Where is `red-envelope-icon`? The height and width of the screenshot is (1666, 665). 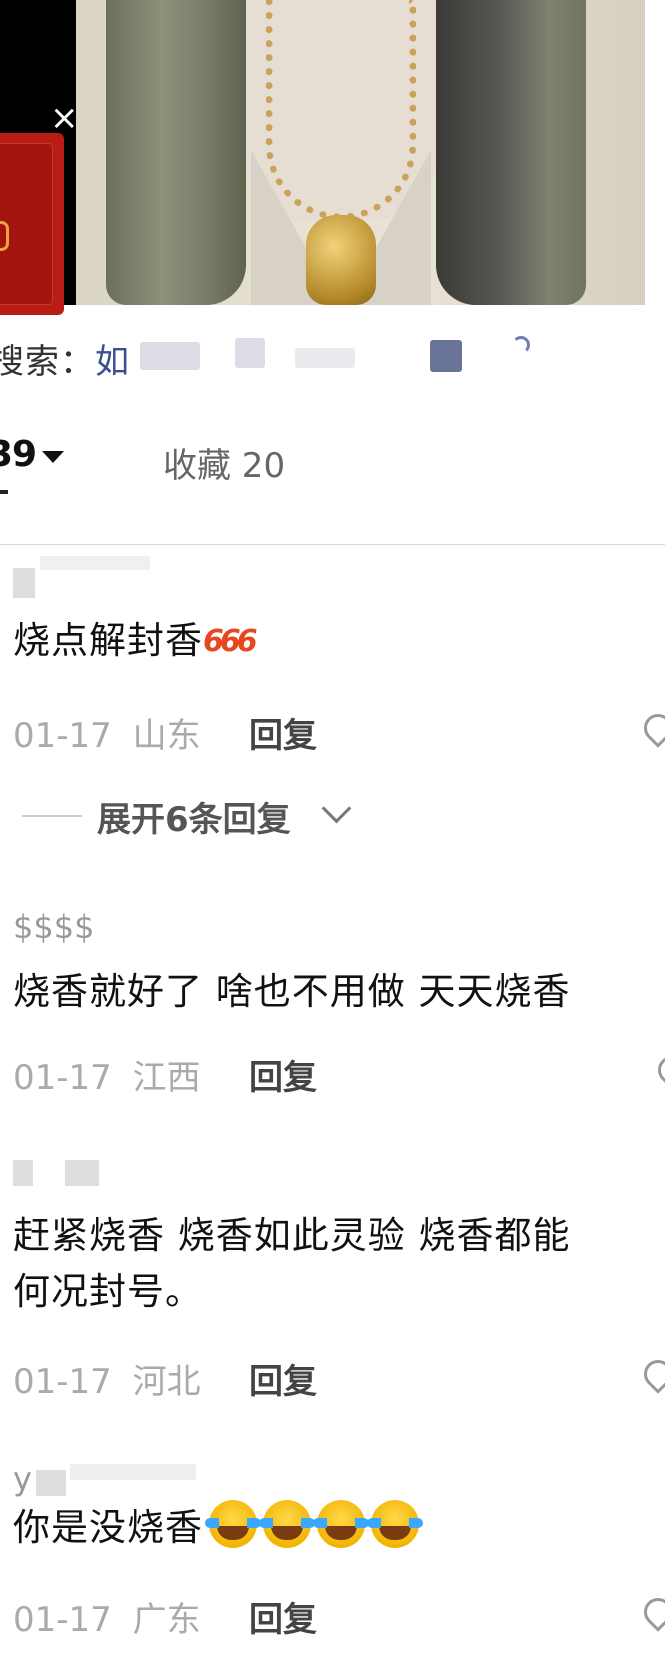 red-envelope-icon is located at coordinates (4, 236).